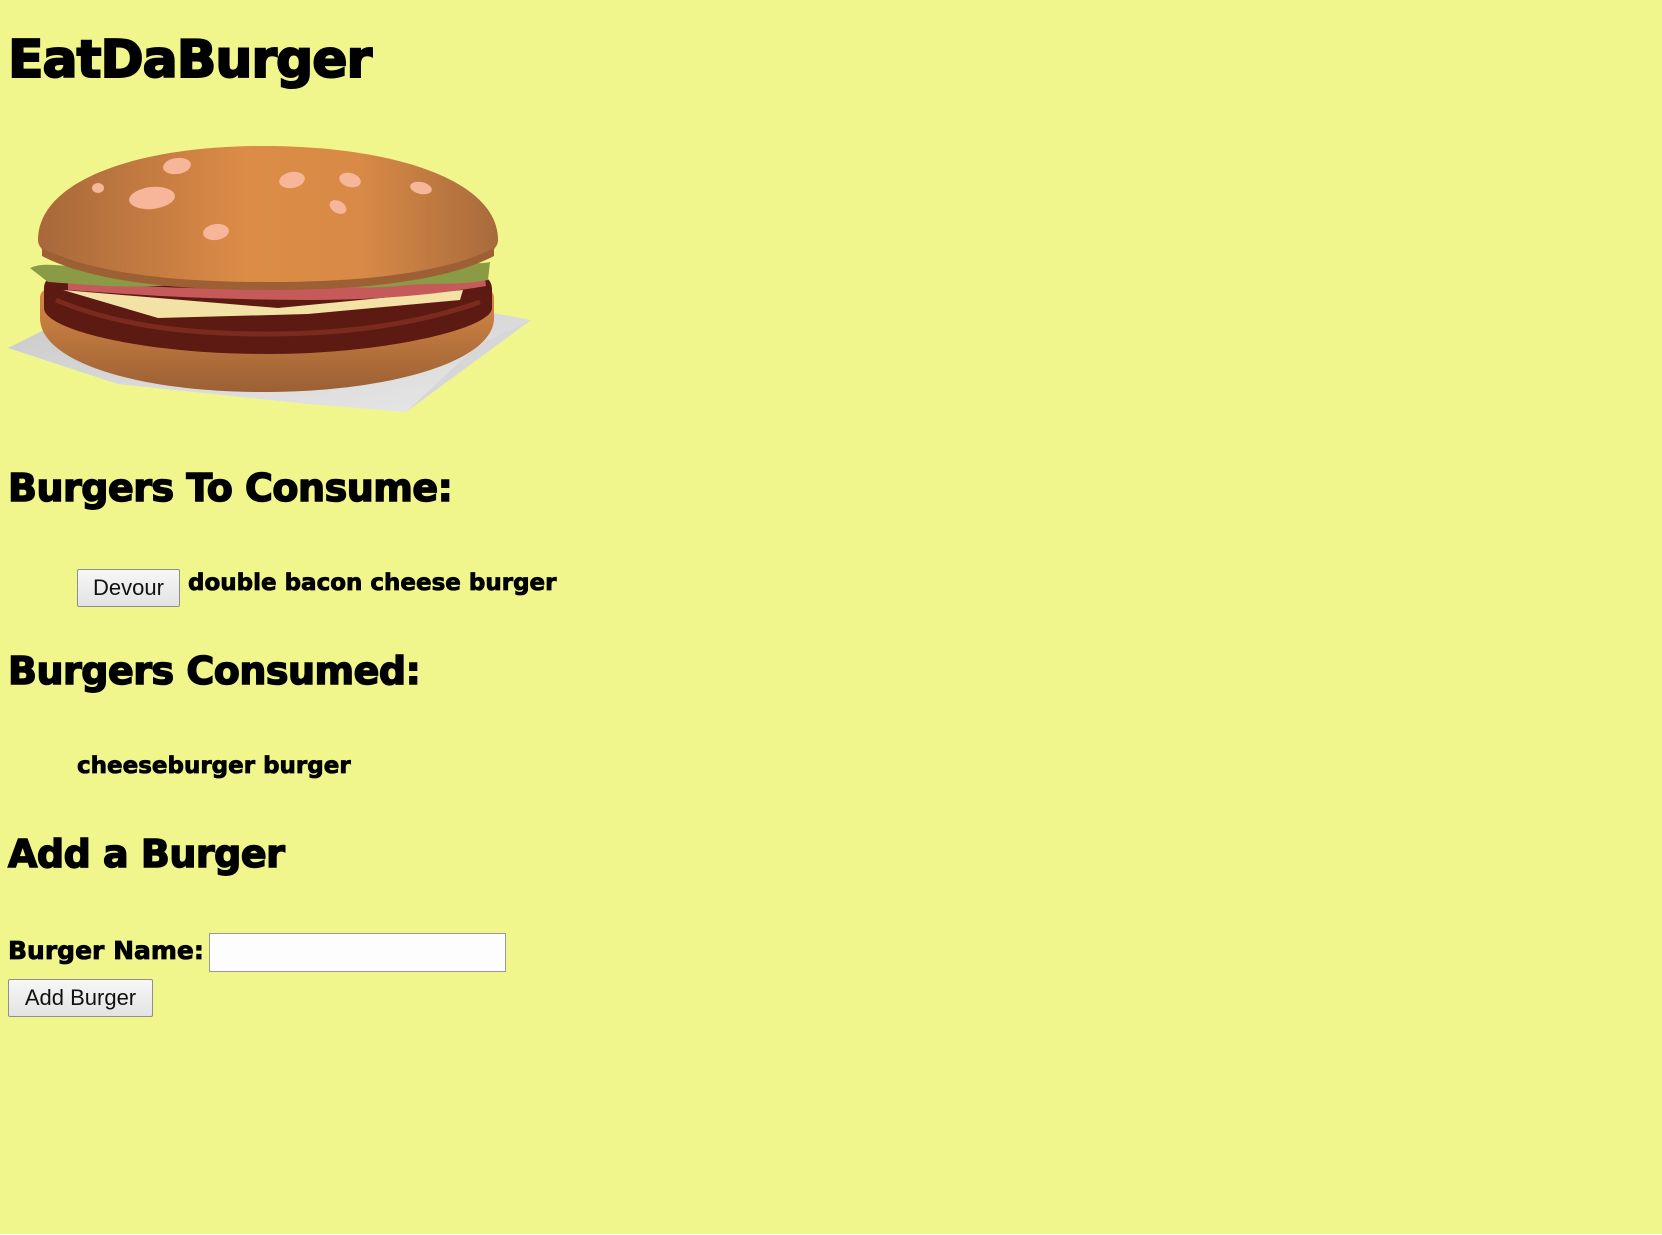  What do you see at coordinates (357, 952) in the screenshot?
I see `burger-name-input` at bounding box center [357, 952].